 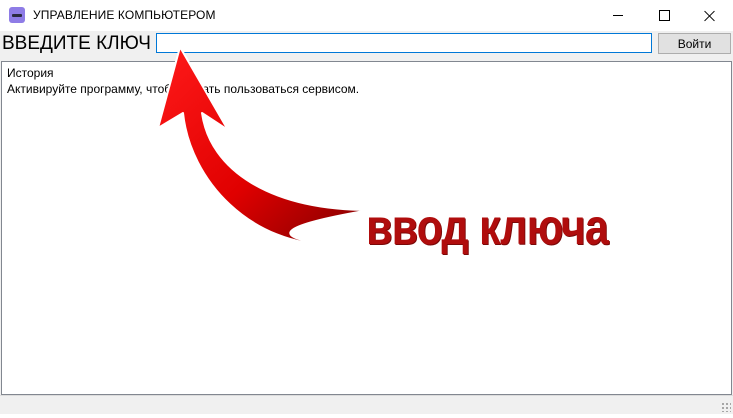 I want to click on maximize-icon, so click(x=664, y=15).